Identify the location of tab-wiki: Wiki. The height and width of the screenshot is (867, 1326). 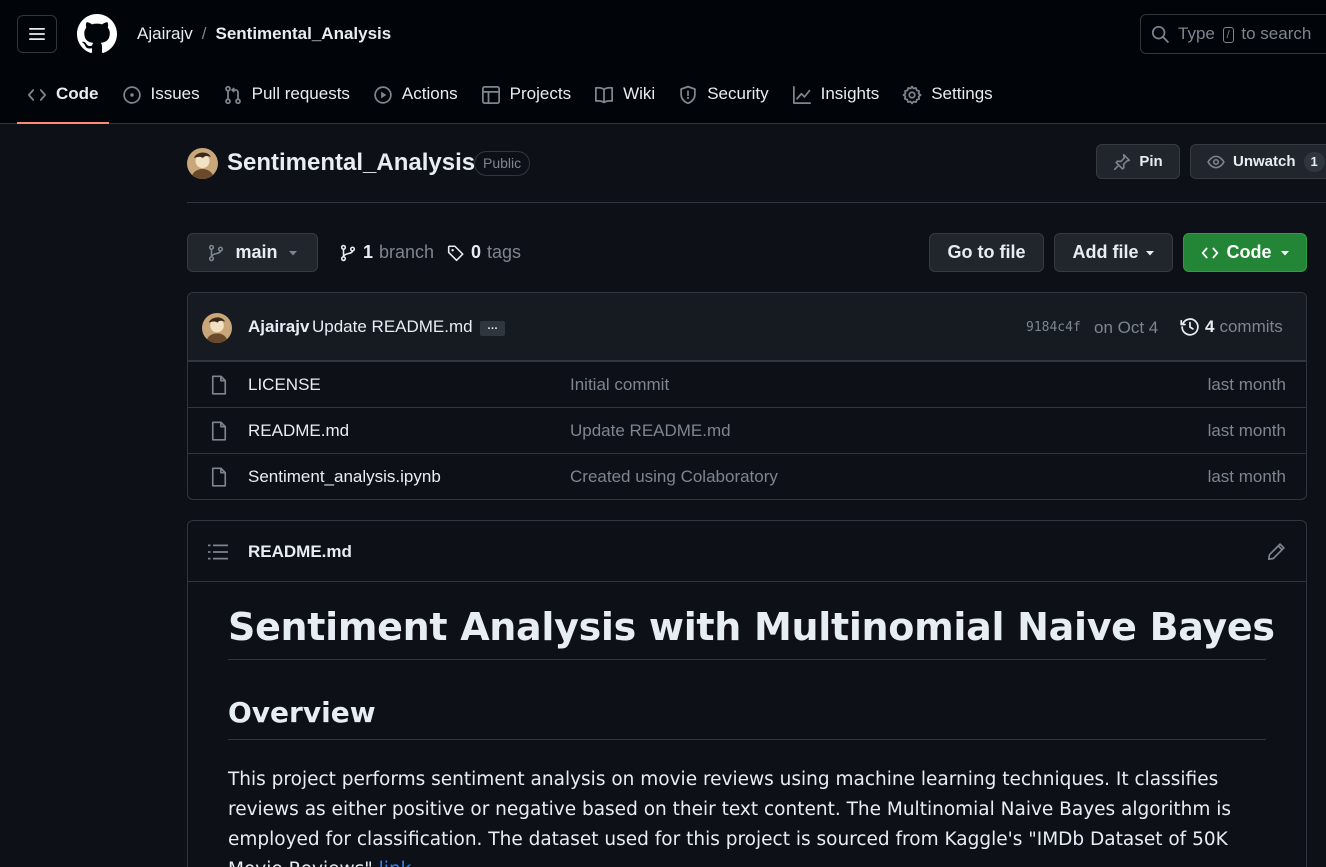
(624, 97).